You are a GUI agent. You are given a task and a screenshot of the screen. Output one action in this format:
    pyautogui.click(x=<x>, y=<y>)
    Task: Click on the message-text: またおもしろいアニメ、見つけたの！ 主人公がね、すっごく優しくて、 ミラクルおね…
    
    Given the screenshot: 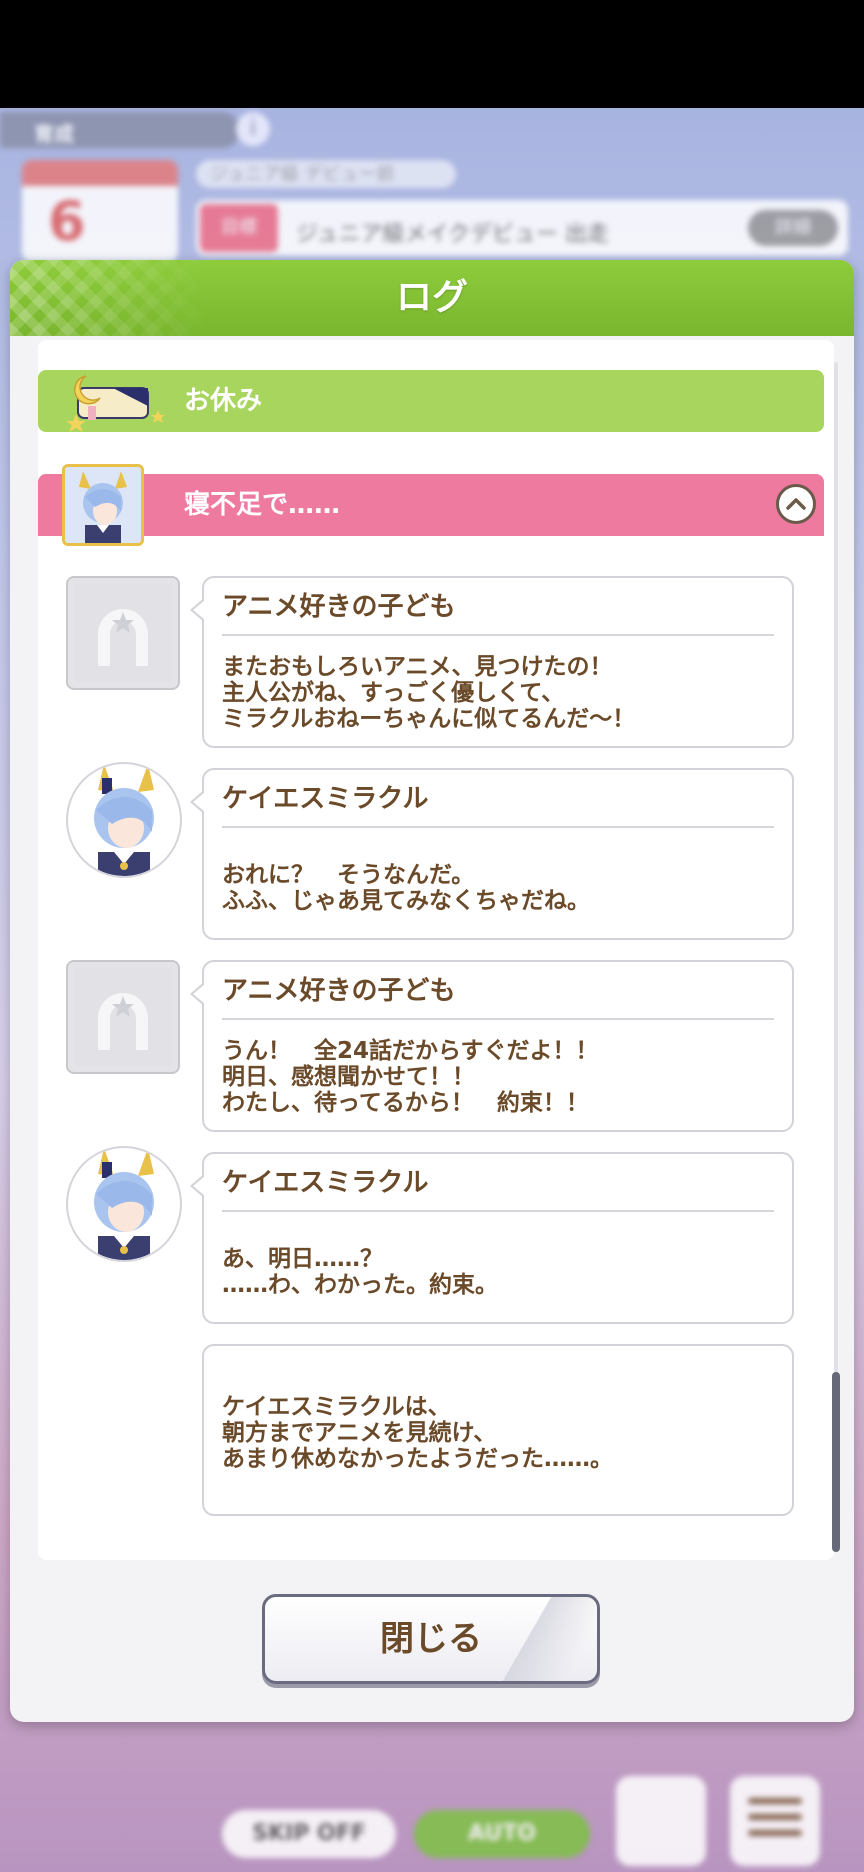 What is the action you would take?
    pyautogui.click(x=429, y=693)
    